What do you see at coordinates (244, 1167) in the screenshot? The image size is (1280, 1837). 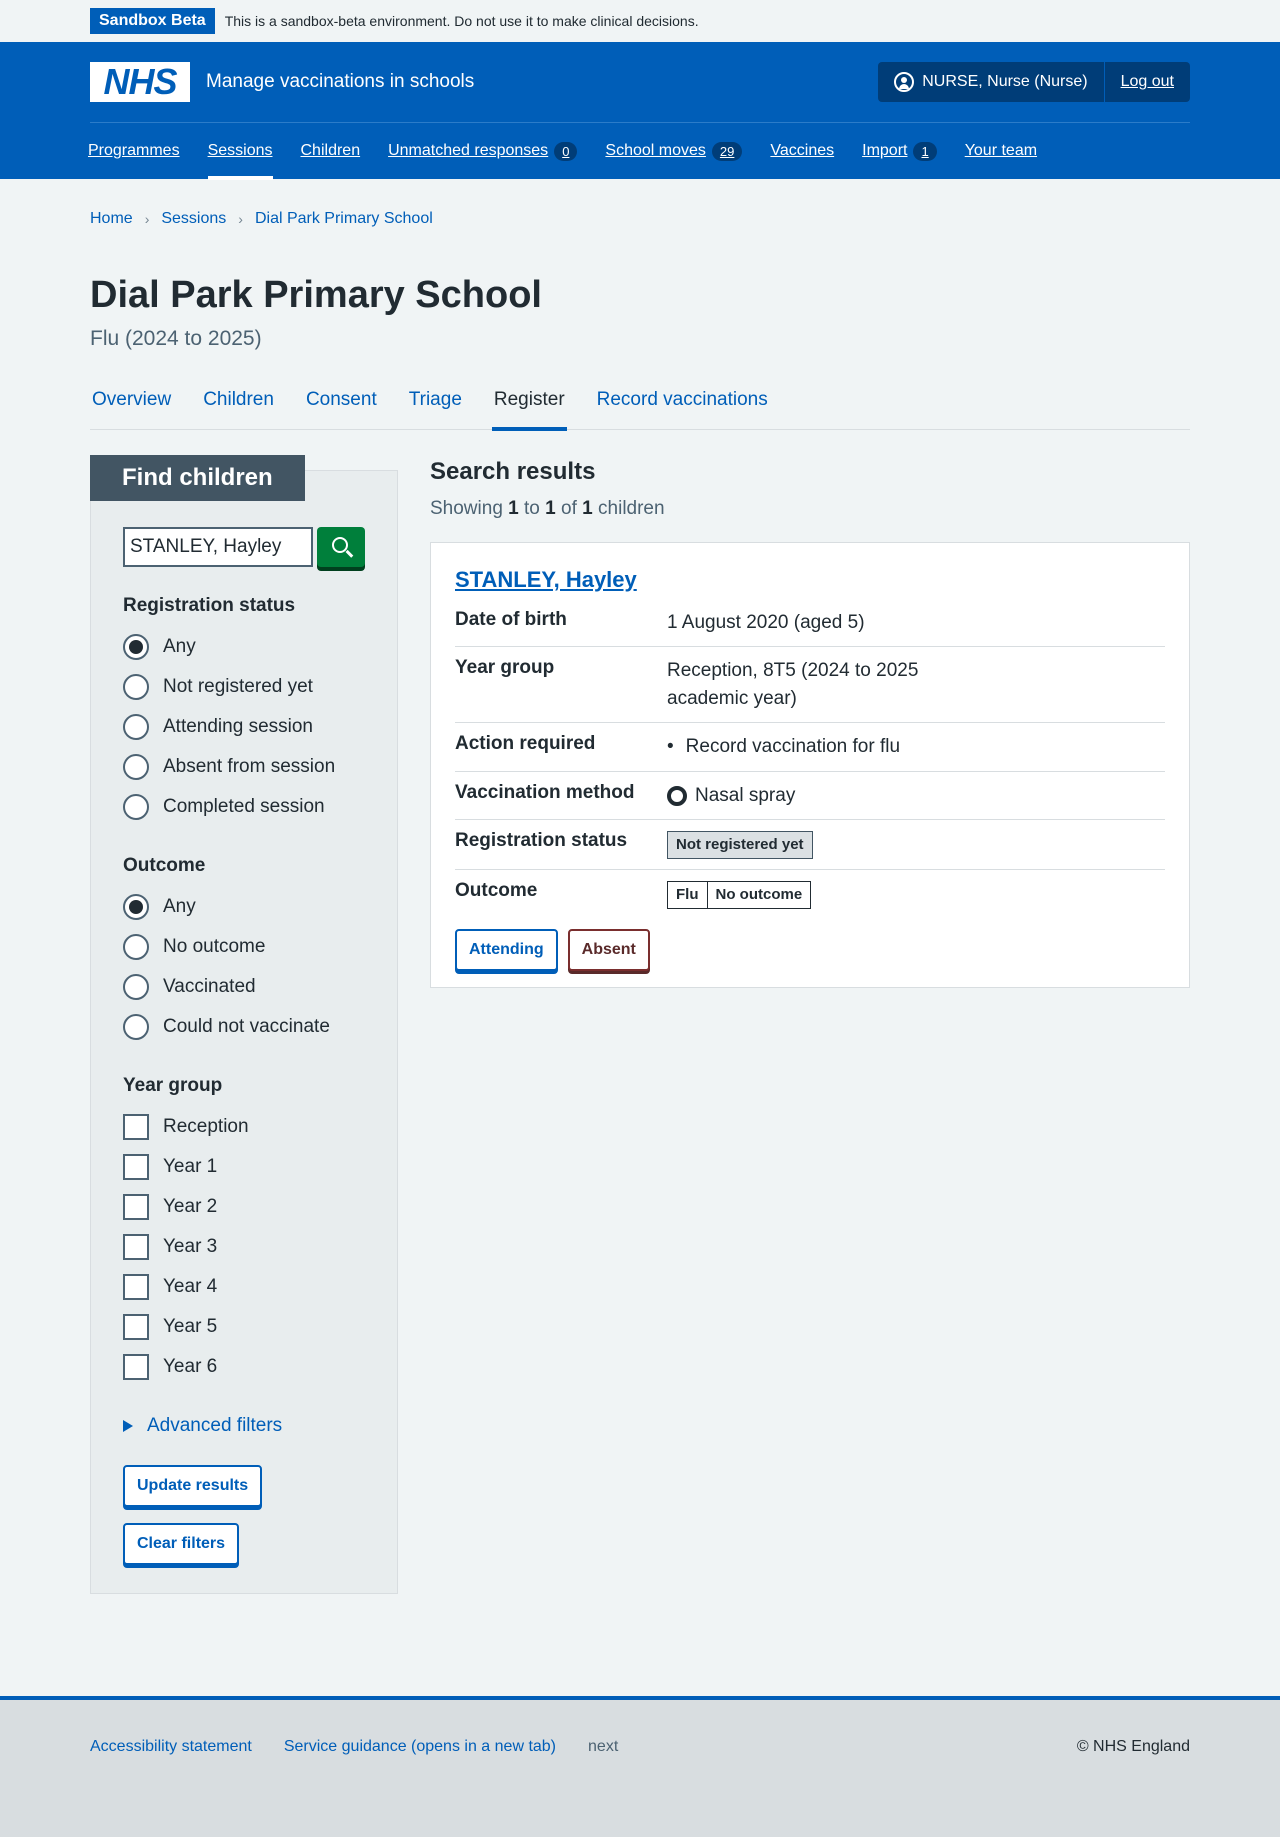 I see `year-option-1: Year 1` at bounding box center [244, 1167].